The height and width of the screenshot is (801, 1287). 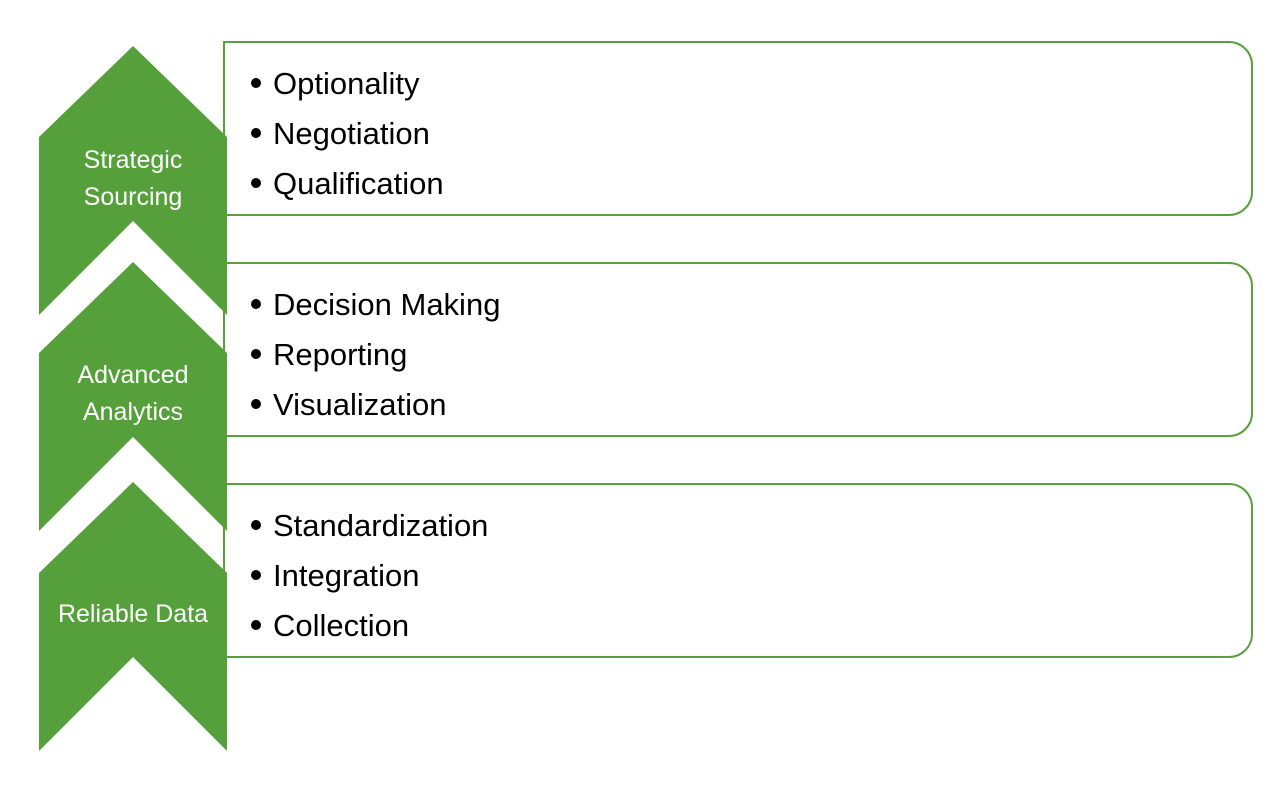 What do you see at coordinates (133, 178) in the screenshot?
I see `chevron-label: Strategic Sourcing` at bounding box center [133, 178].